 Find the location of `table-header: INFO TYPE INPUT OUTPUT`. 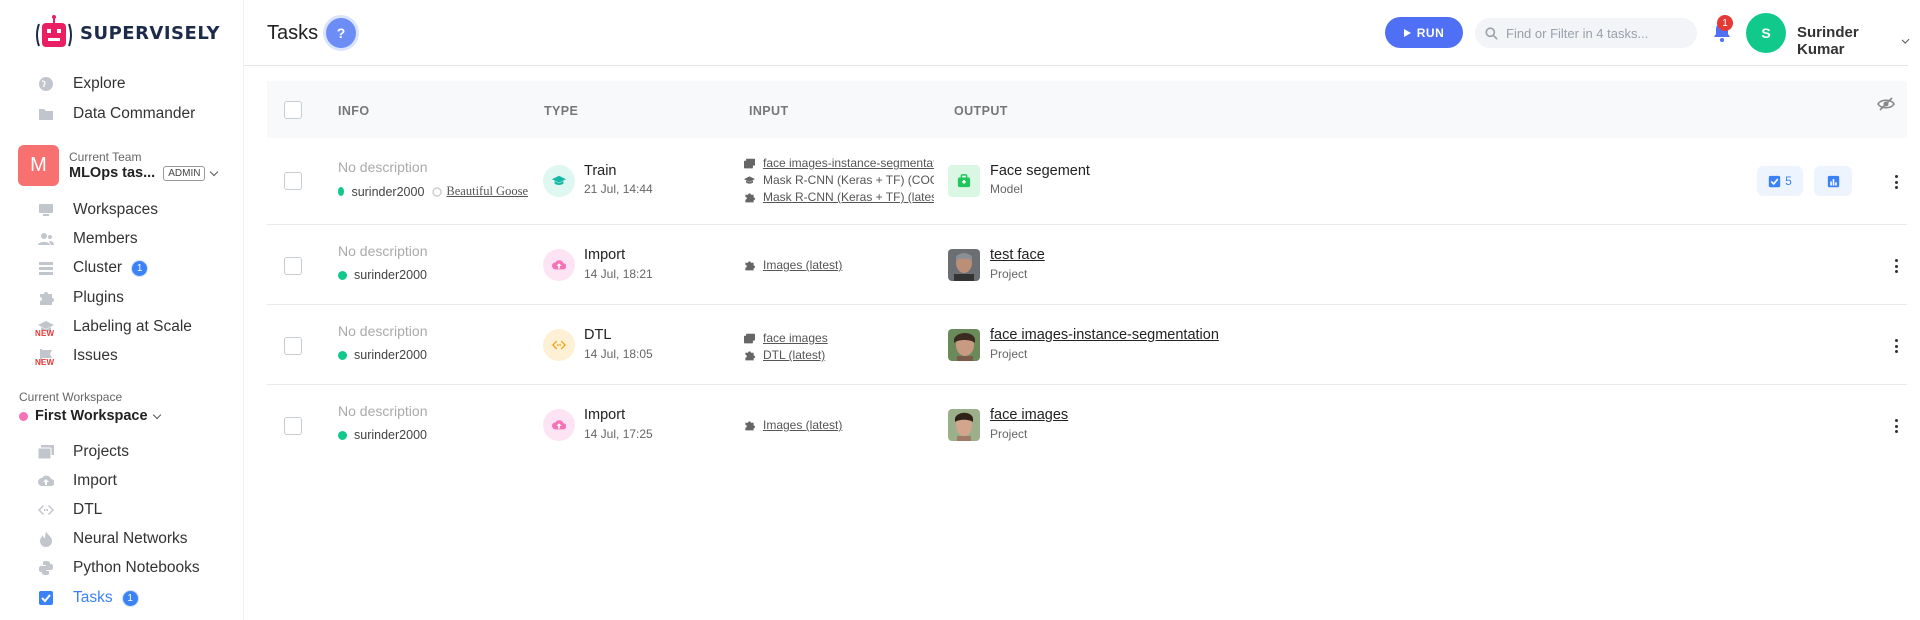

table-header: INFO TYPE INPUT OUTPUT is located at coordinates (1087, 109).